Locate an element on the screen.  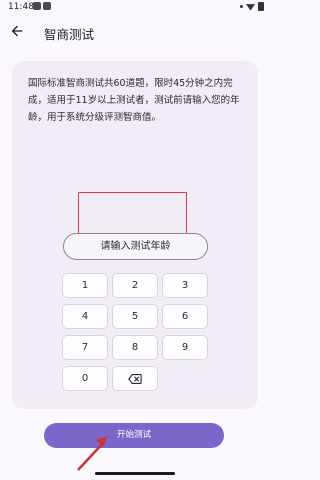
key-5: 5 is located at coordinates (135, 316).